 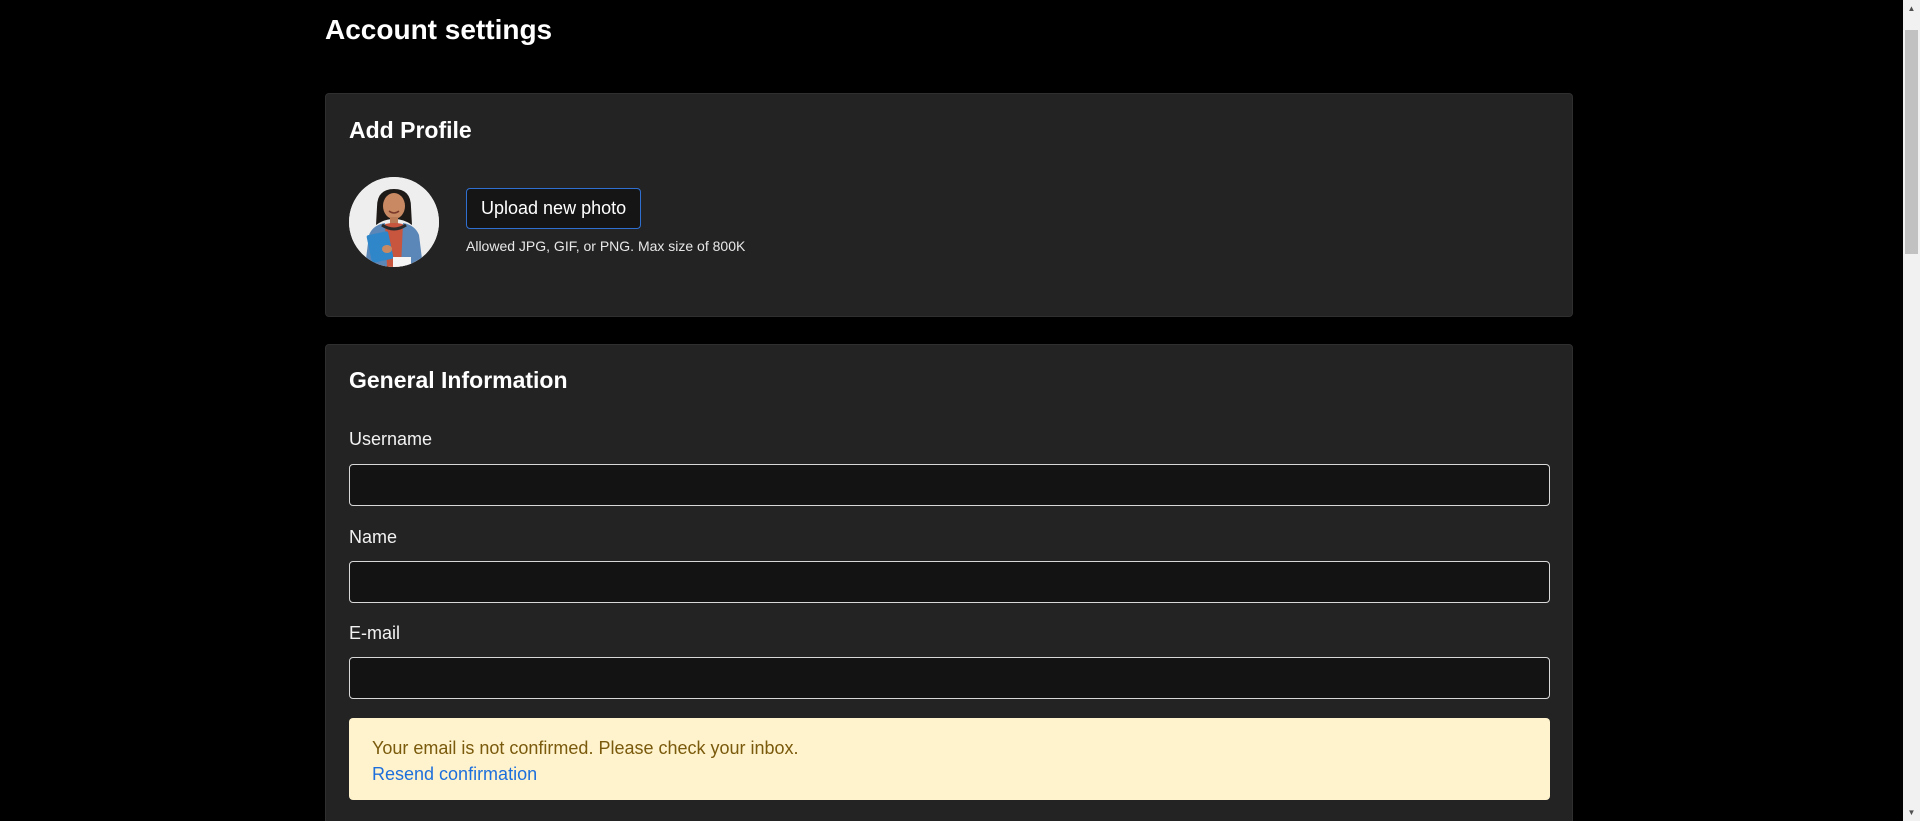 What do you see at coordinates (1911, 142) in the screenshot?
I see `scroll-thumb` at bounding box center [1911, 142].